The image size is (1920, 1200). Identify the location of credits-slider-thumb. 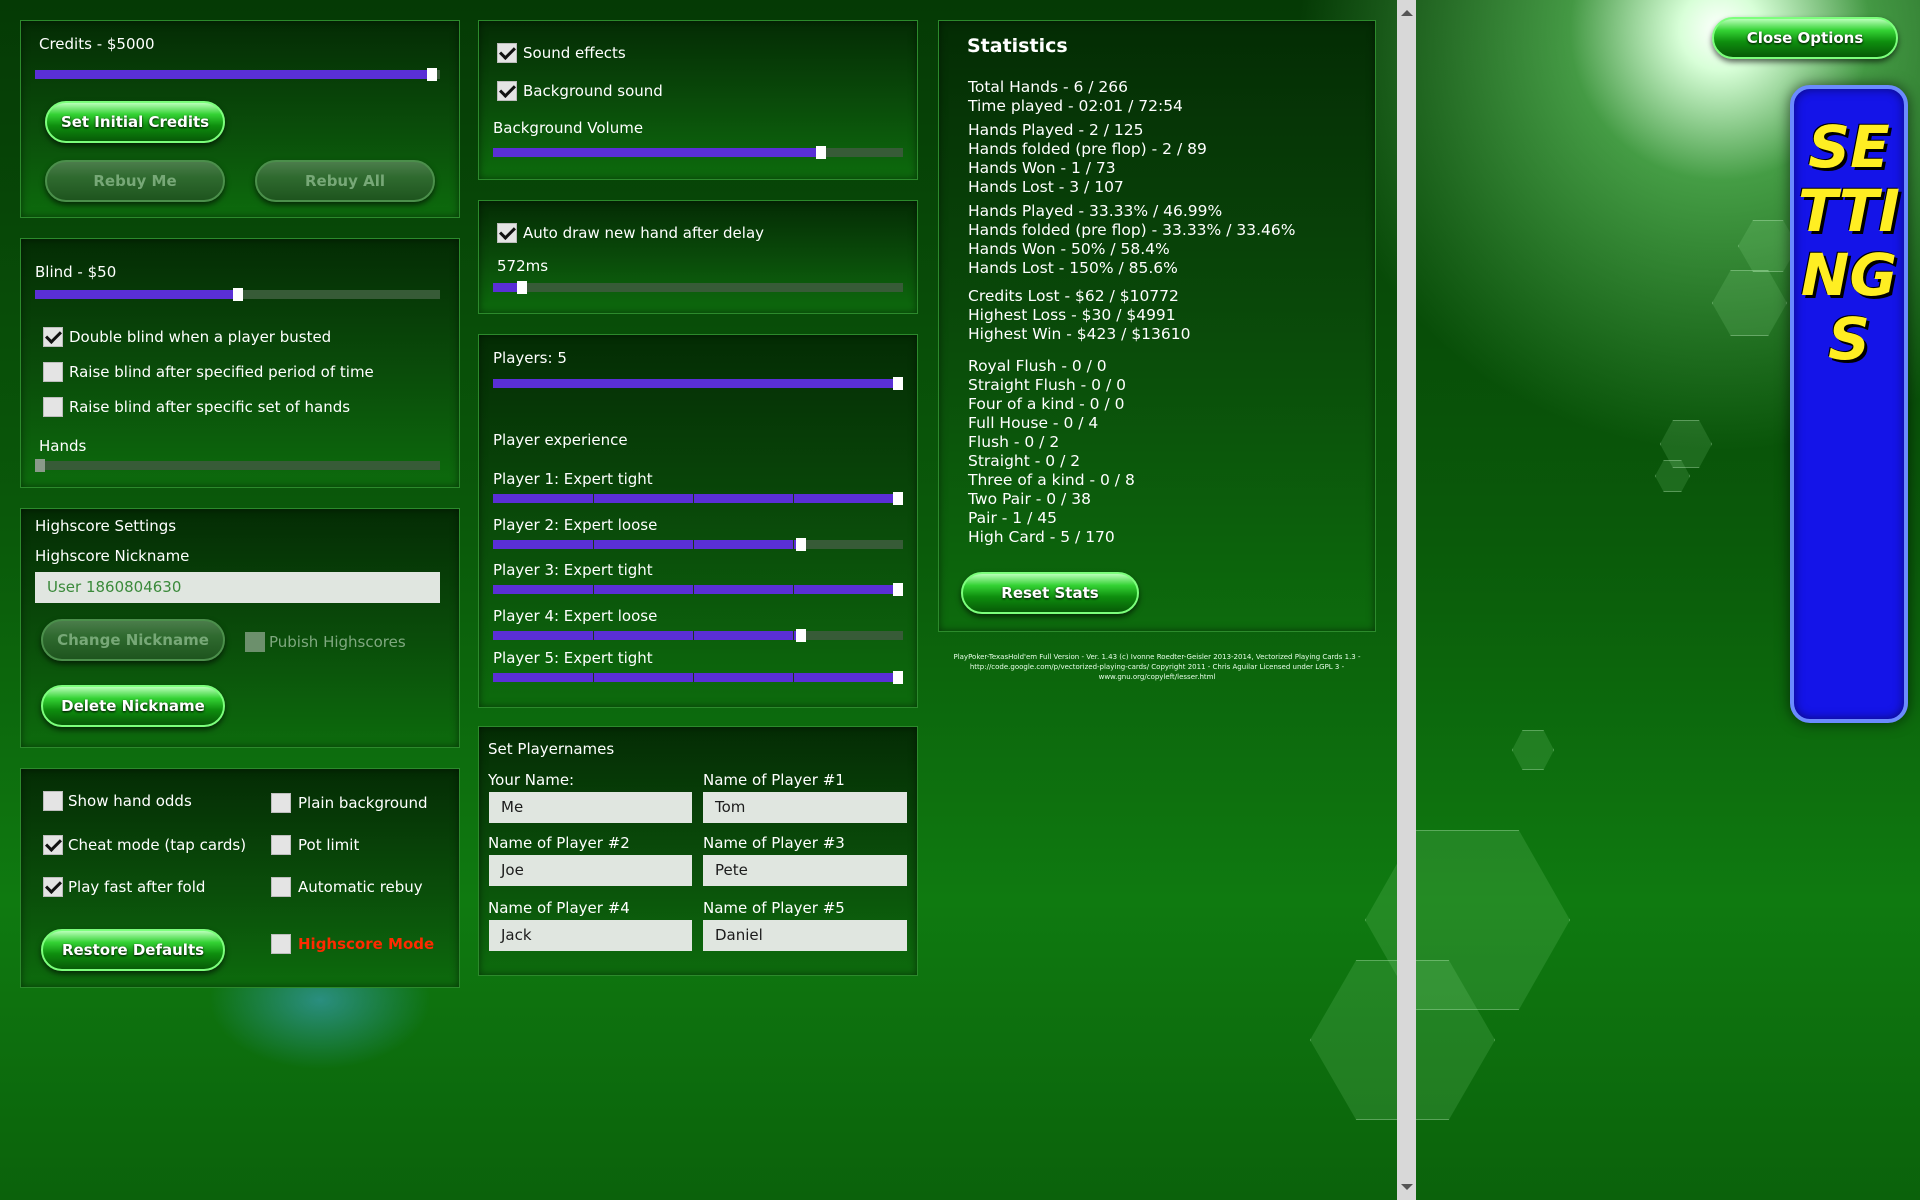
(431, 74).